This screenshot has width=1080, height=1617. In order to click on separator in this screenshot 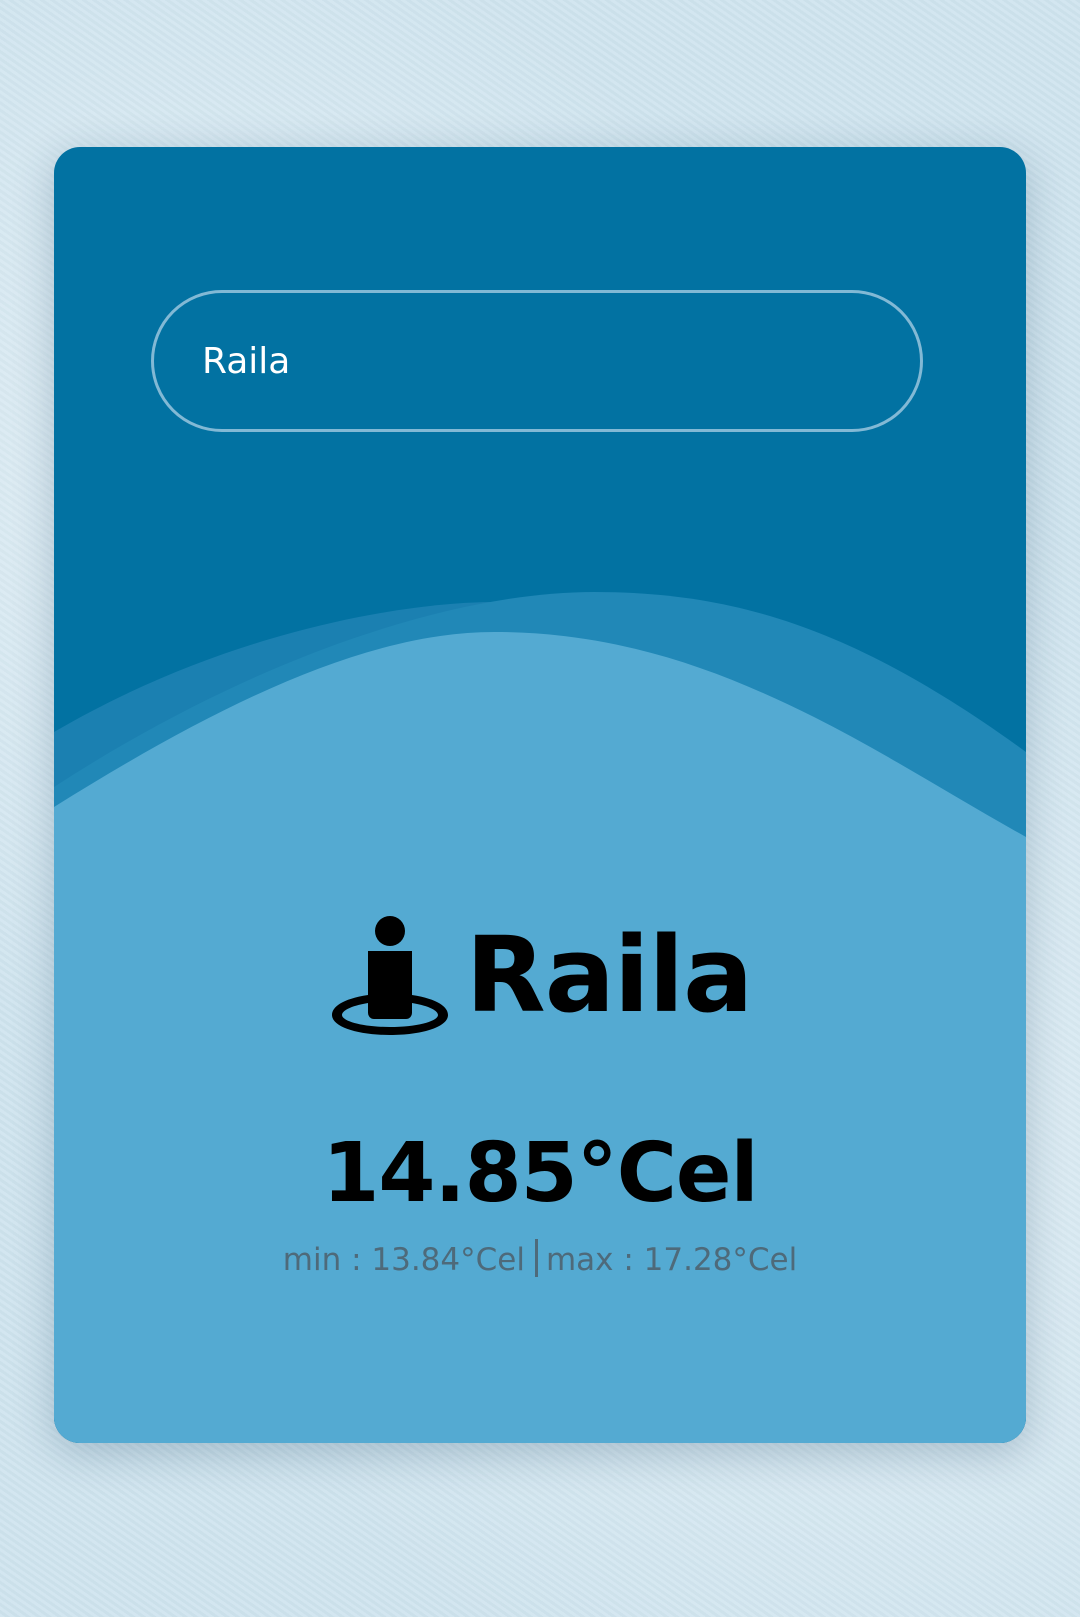, I will do `click(536, 1258)`.